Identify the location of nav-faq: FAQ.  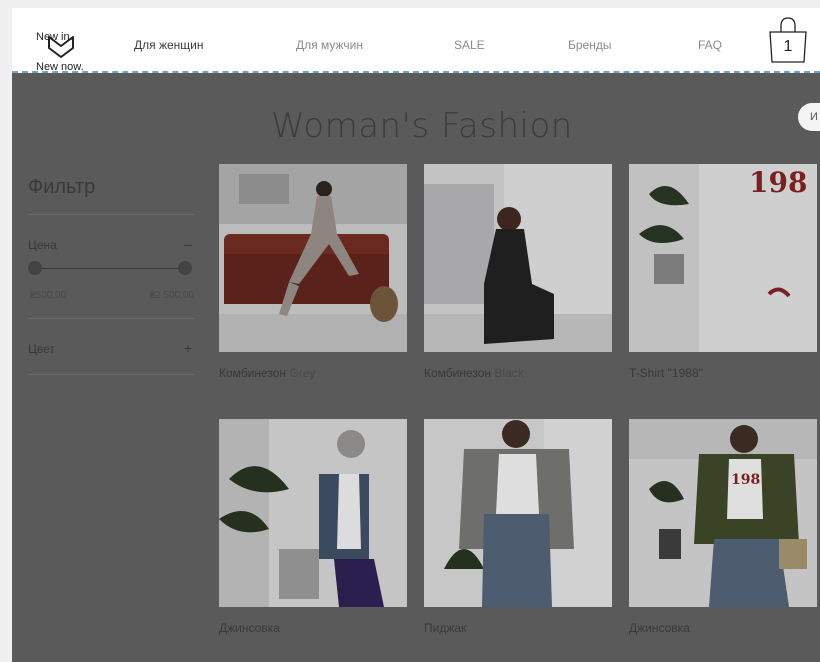
(710, 45).